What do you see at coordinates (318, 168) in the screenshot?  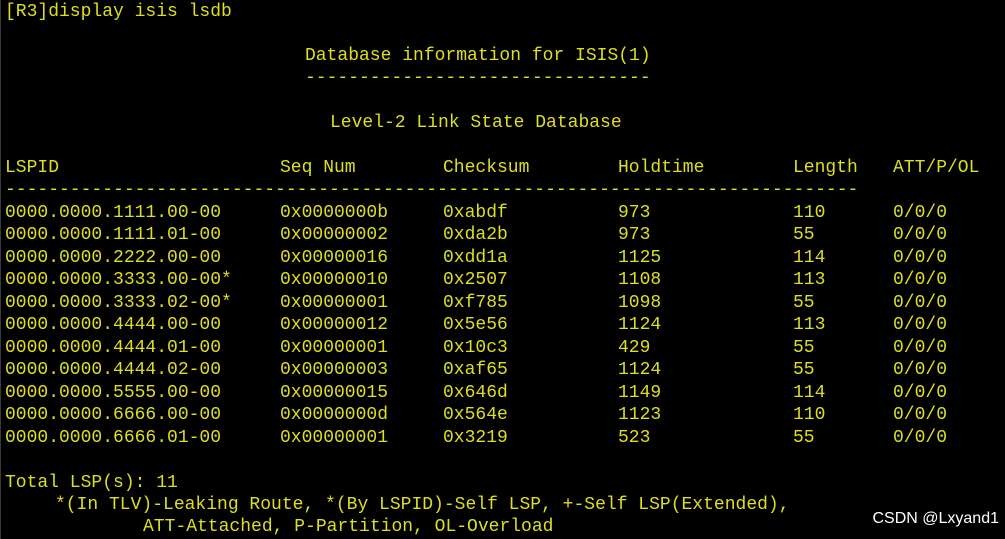 I see `header-seq-num: Seq Num` at bounding box center [318, 168].